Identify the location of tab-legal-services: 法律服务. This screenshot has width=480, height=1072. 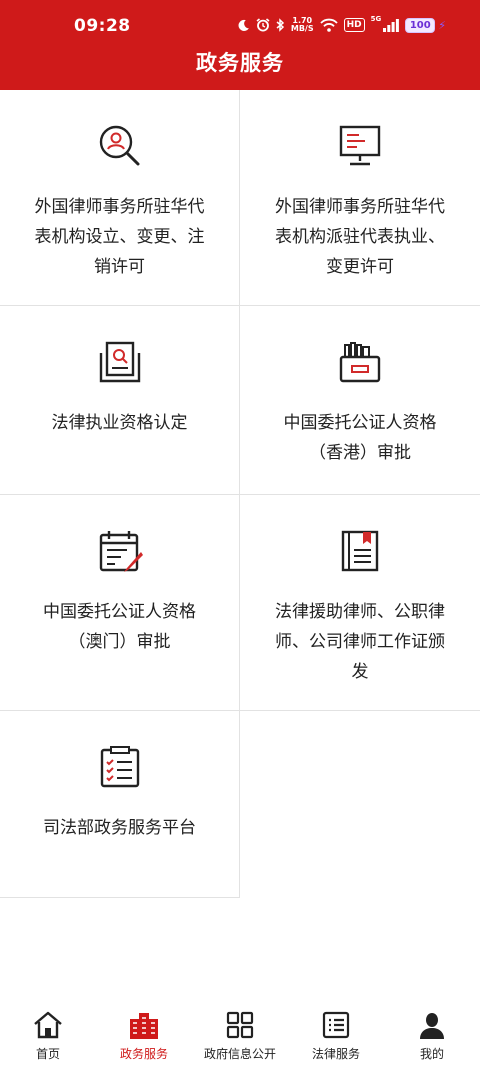
(336, 1036).